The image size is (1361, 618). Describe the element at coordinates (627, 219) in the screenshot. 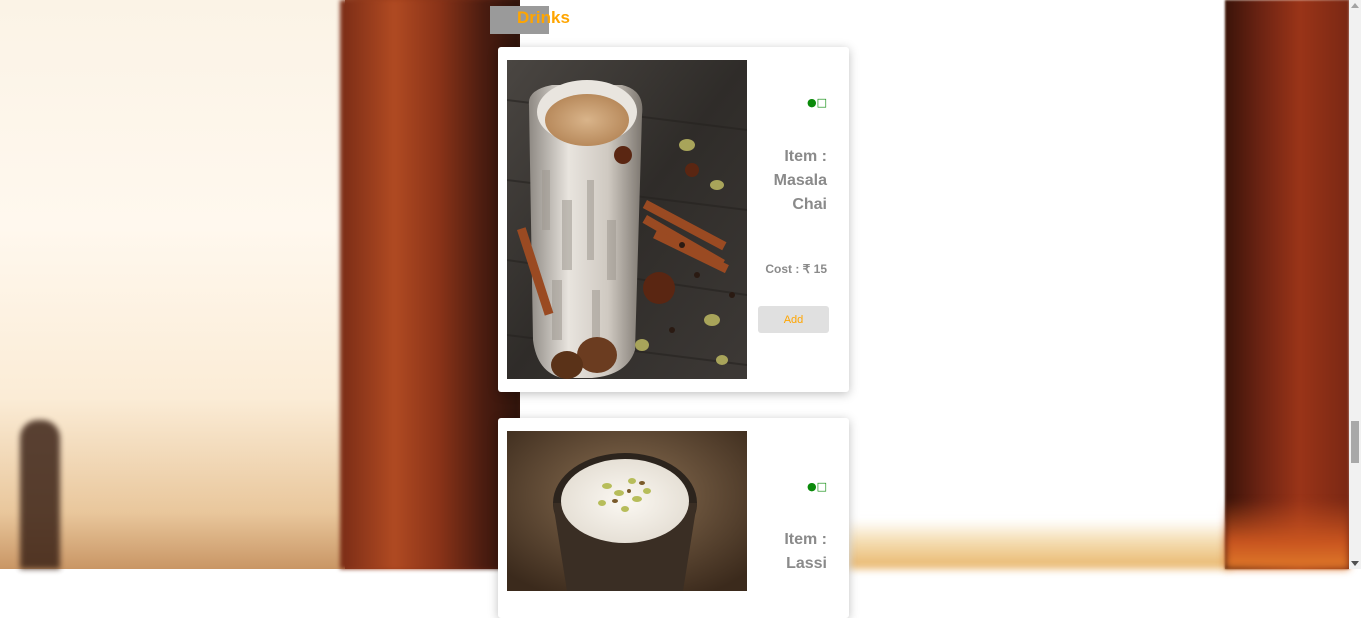

I see `masala-chai-image` at that location.